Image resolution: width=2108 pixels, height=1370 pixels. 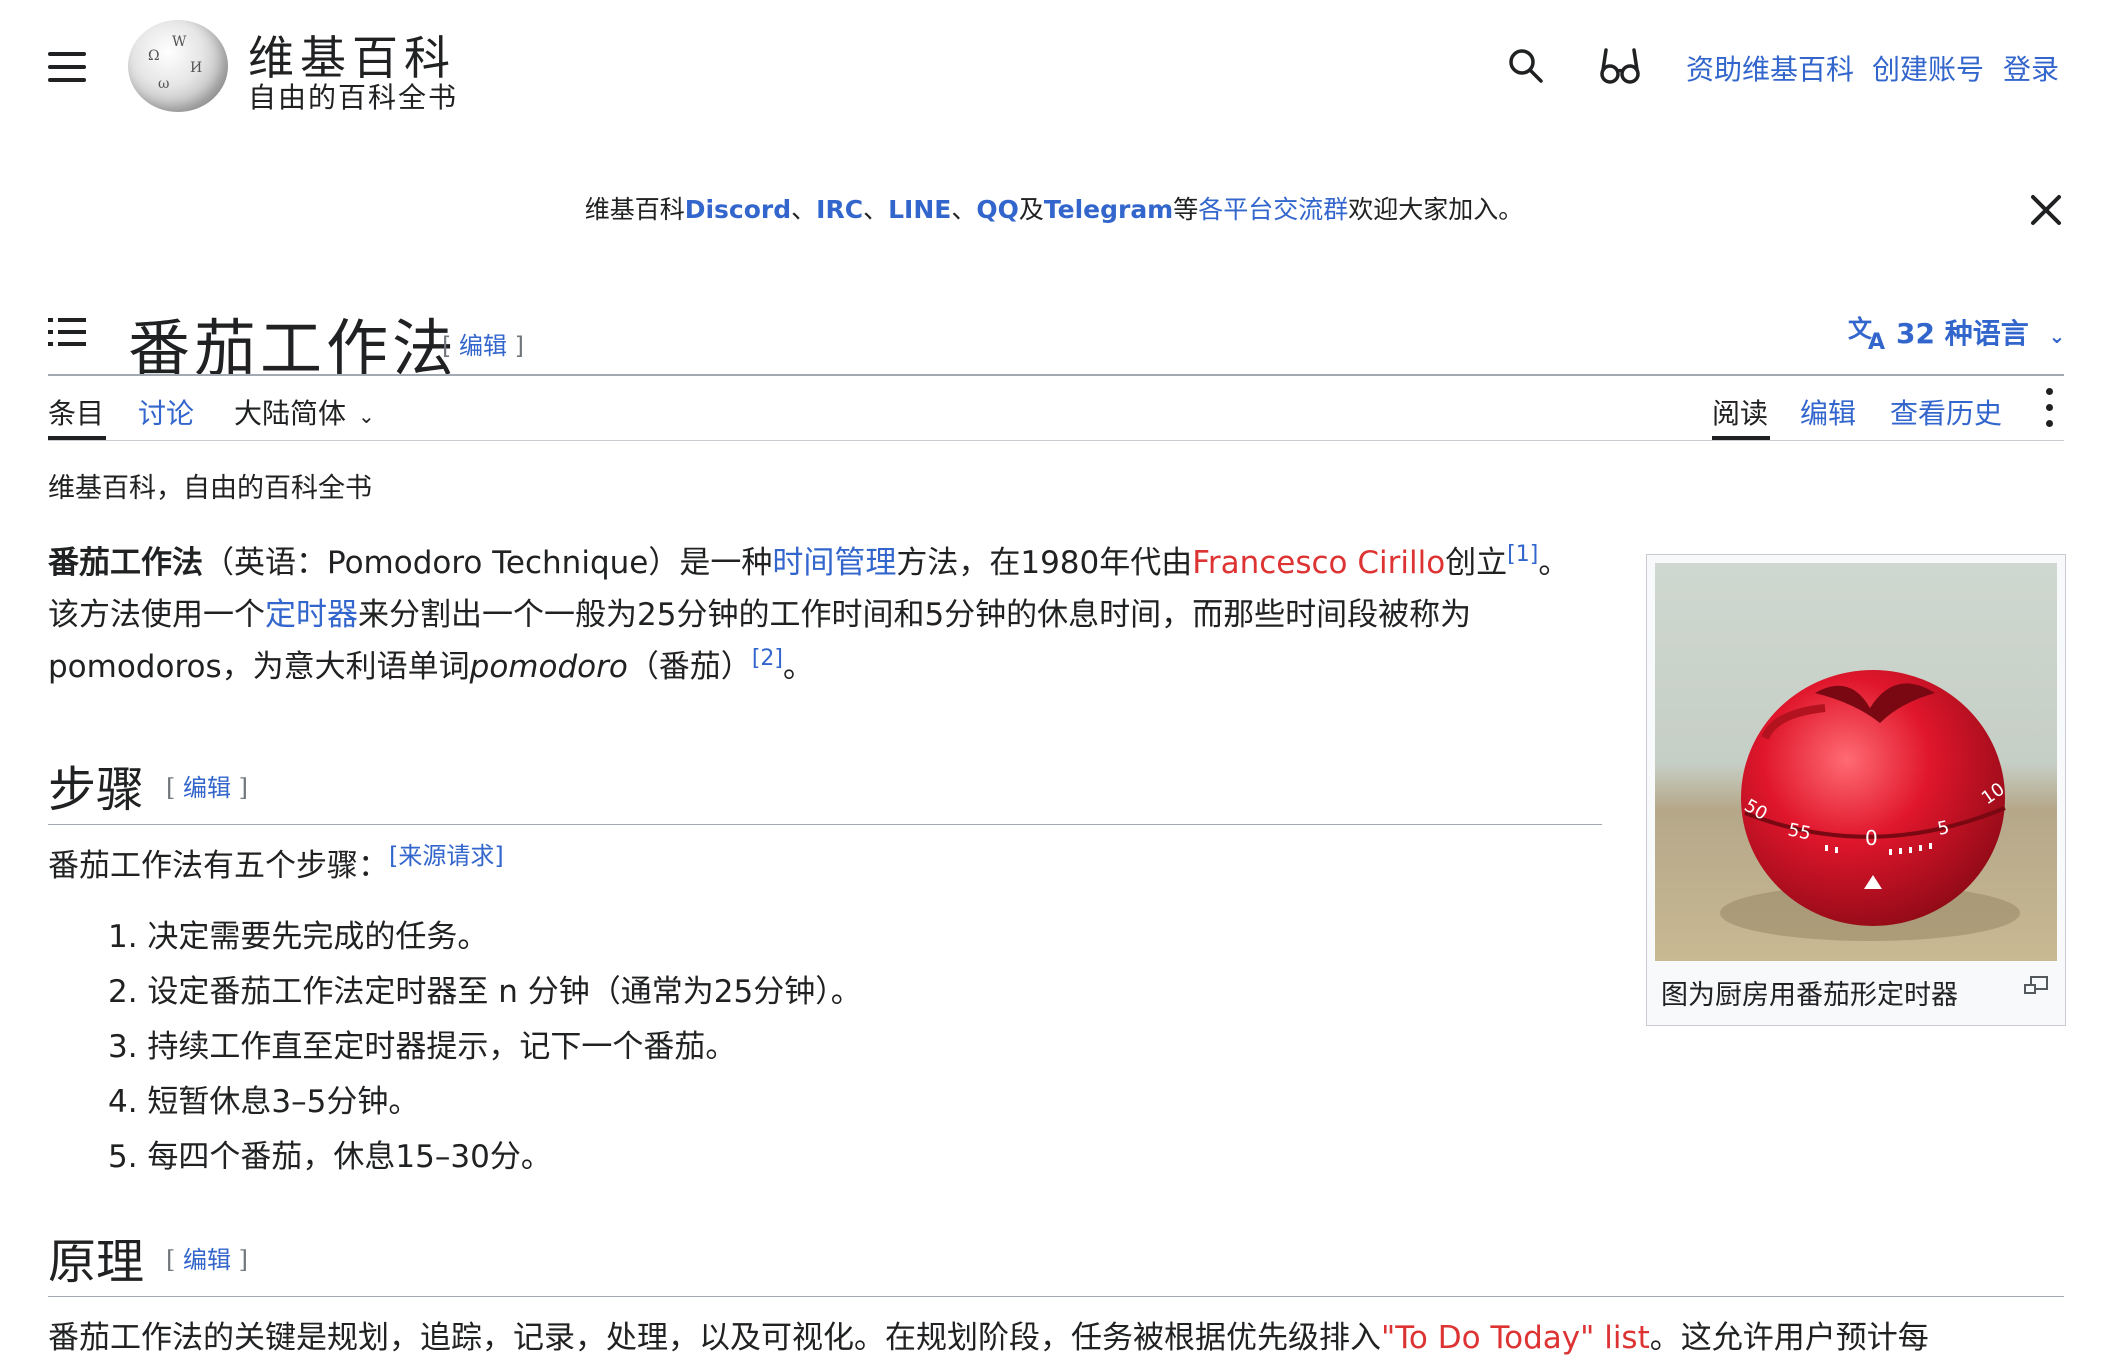 I want to click on main-menu-icon, so click(x=67, y=67).